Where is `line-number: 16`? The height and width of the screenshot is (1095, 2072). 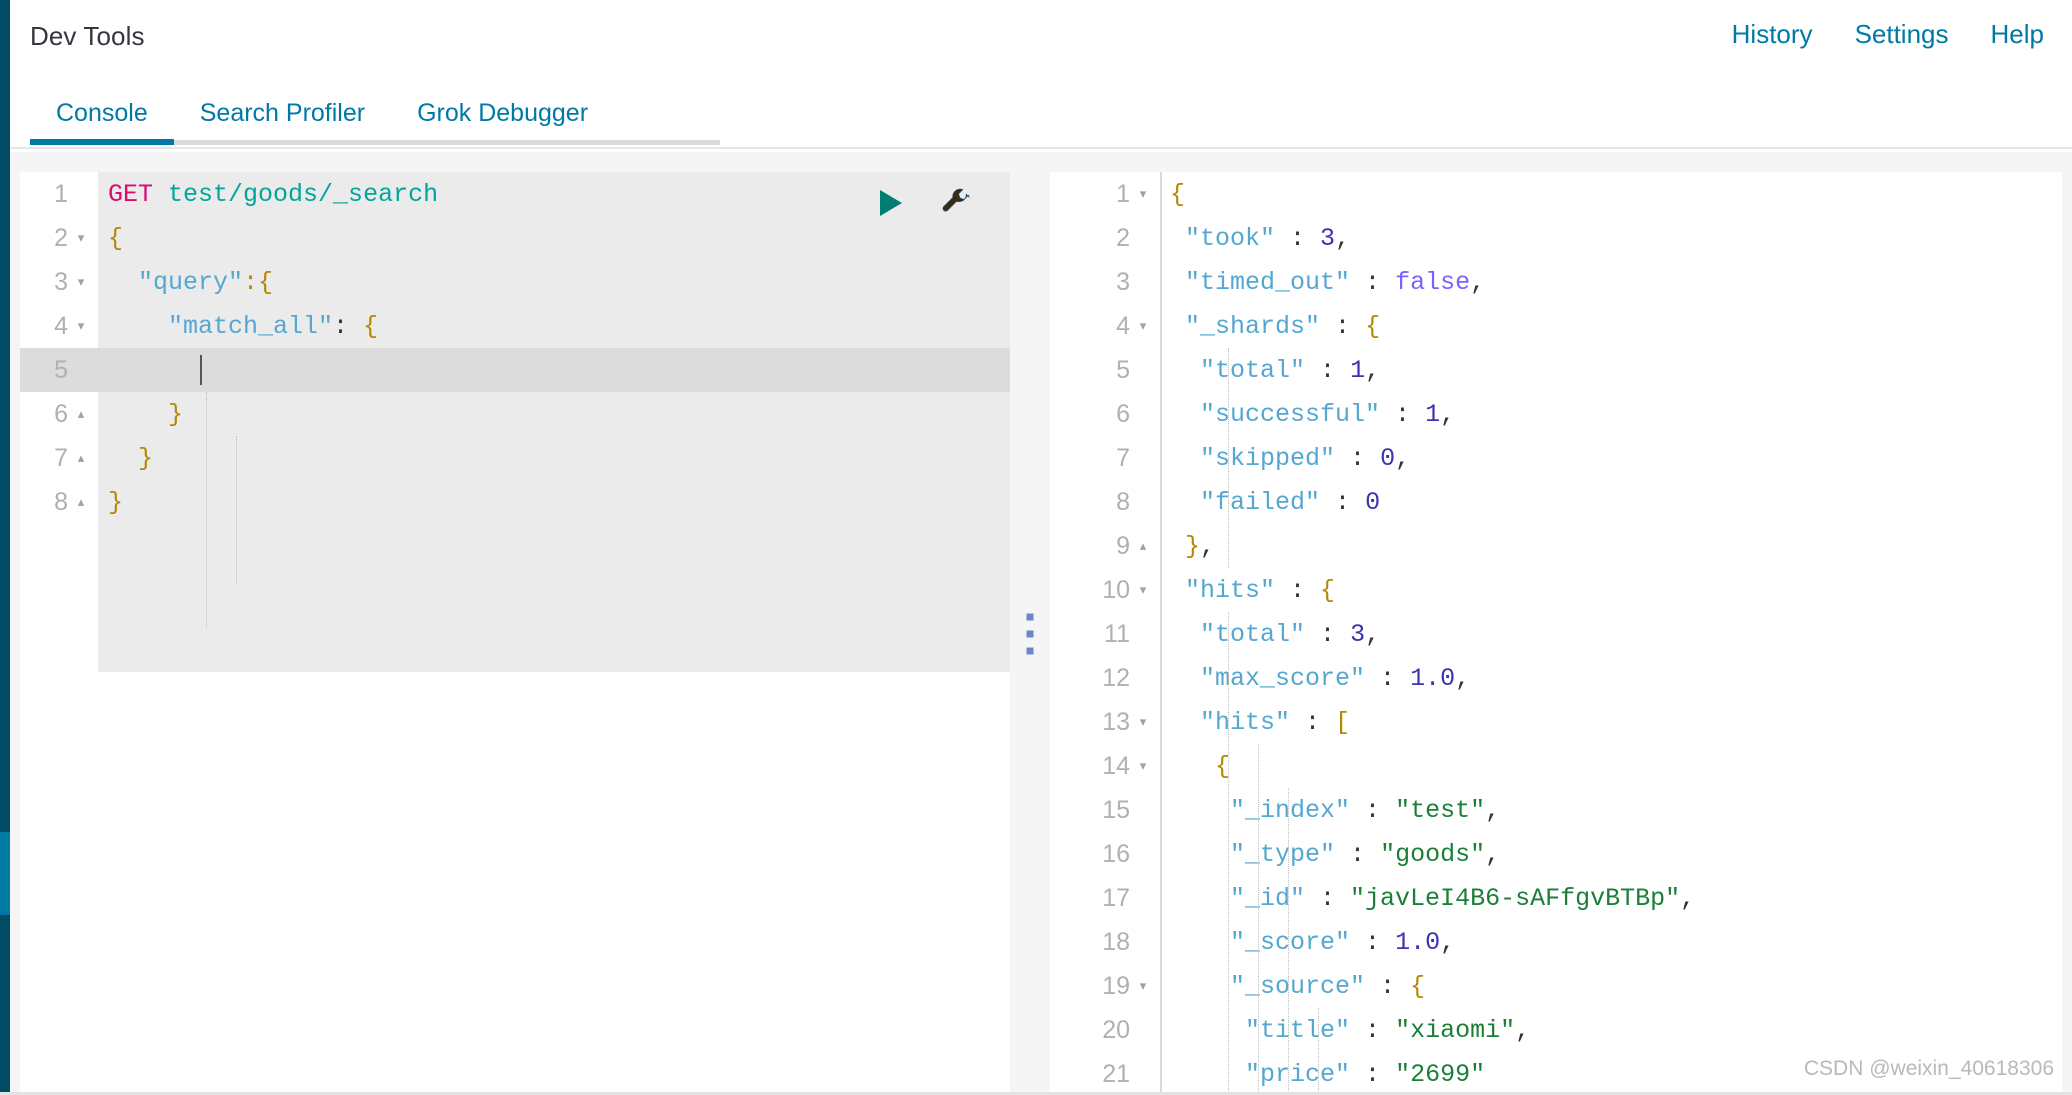 line-number: 16 is located at coordinates (1116, 853).